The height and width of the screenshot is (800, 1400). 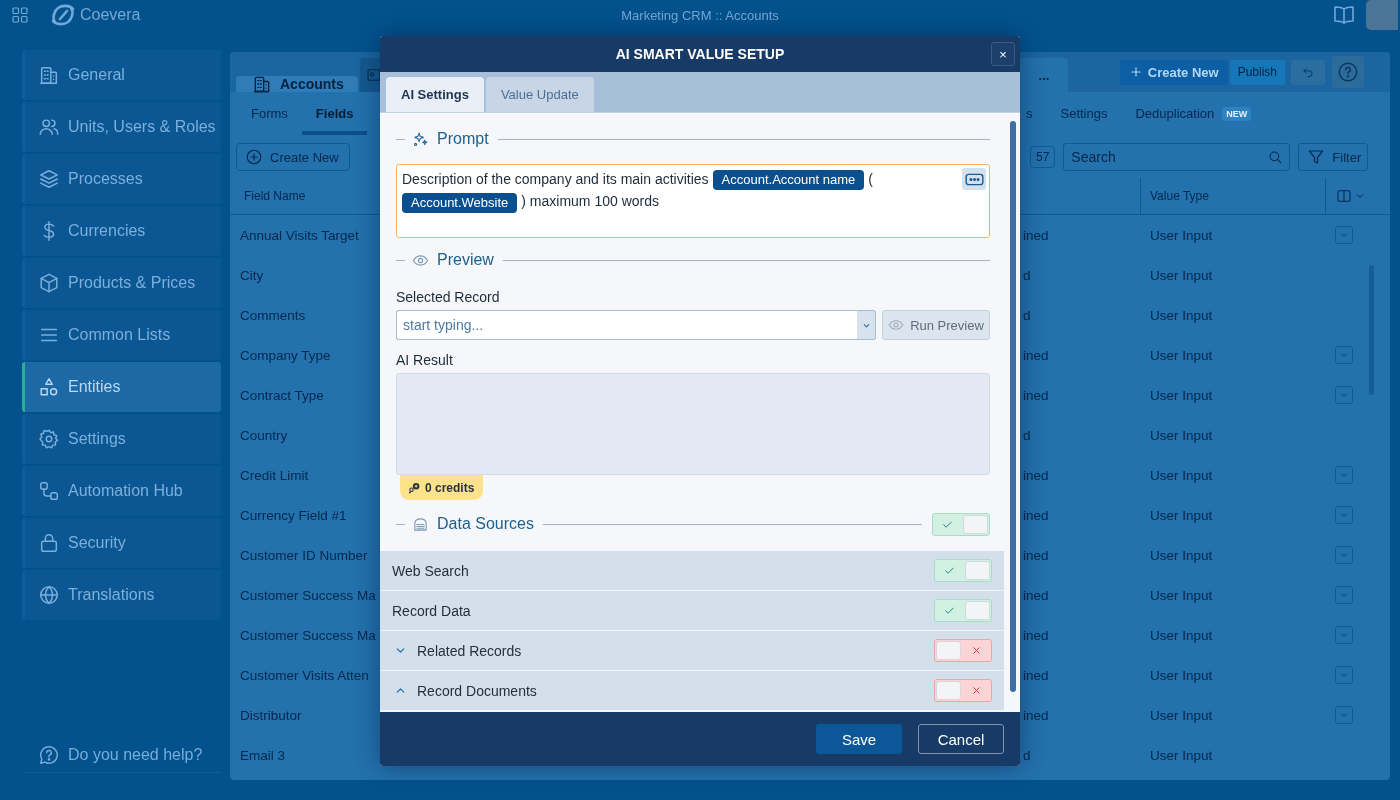 I want to click on table-cell: Comments, so click(x=273, y=315).